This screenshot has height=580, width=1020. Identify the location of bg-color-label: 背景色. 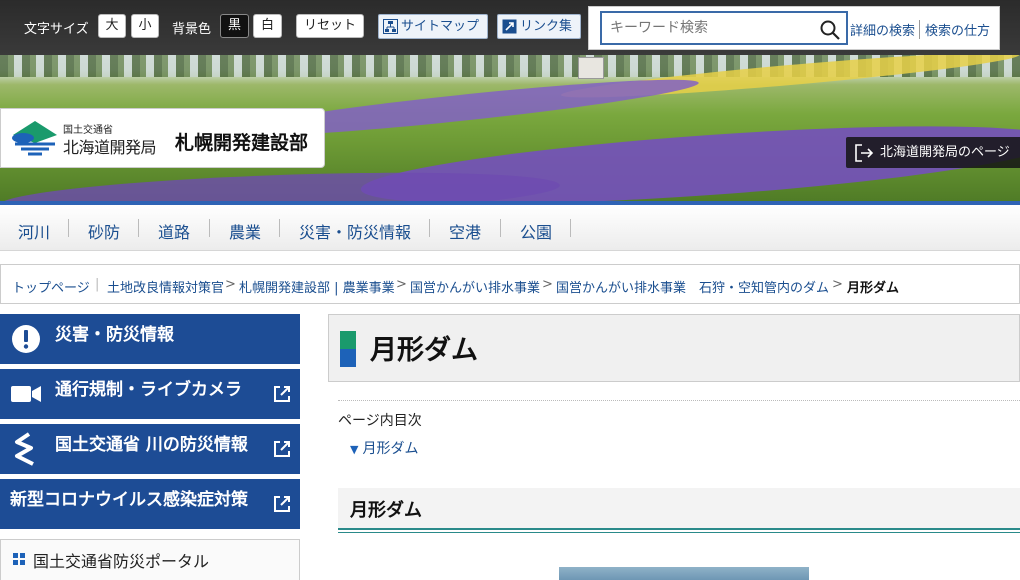
(192, 29).